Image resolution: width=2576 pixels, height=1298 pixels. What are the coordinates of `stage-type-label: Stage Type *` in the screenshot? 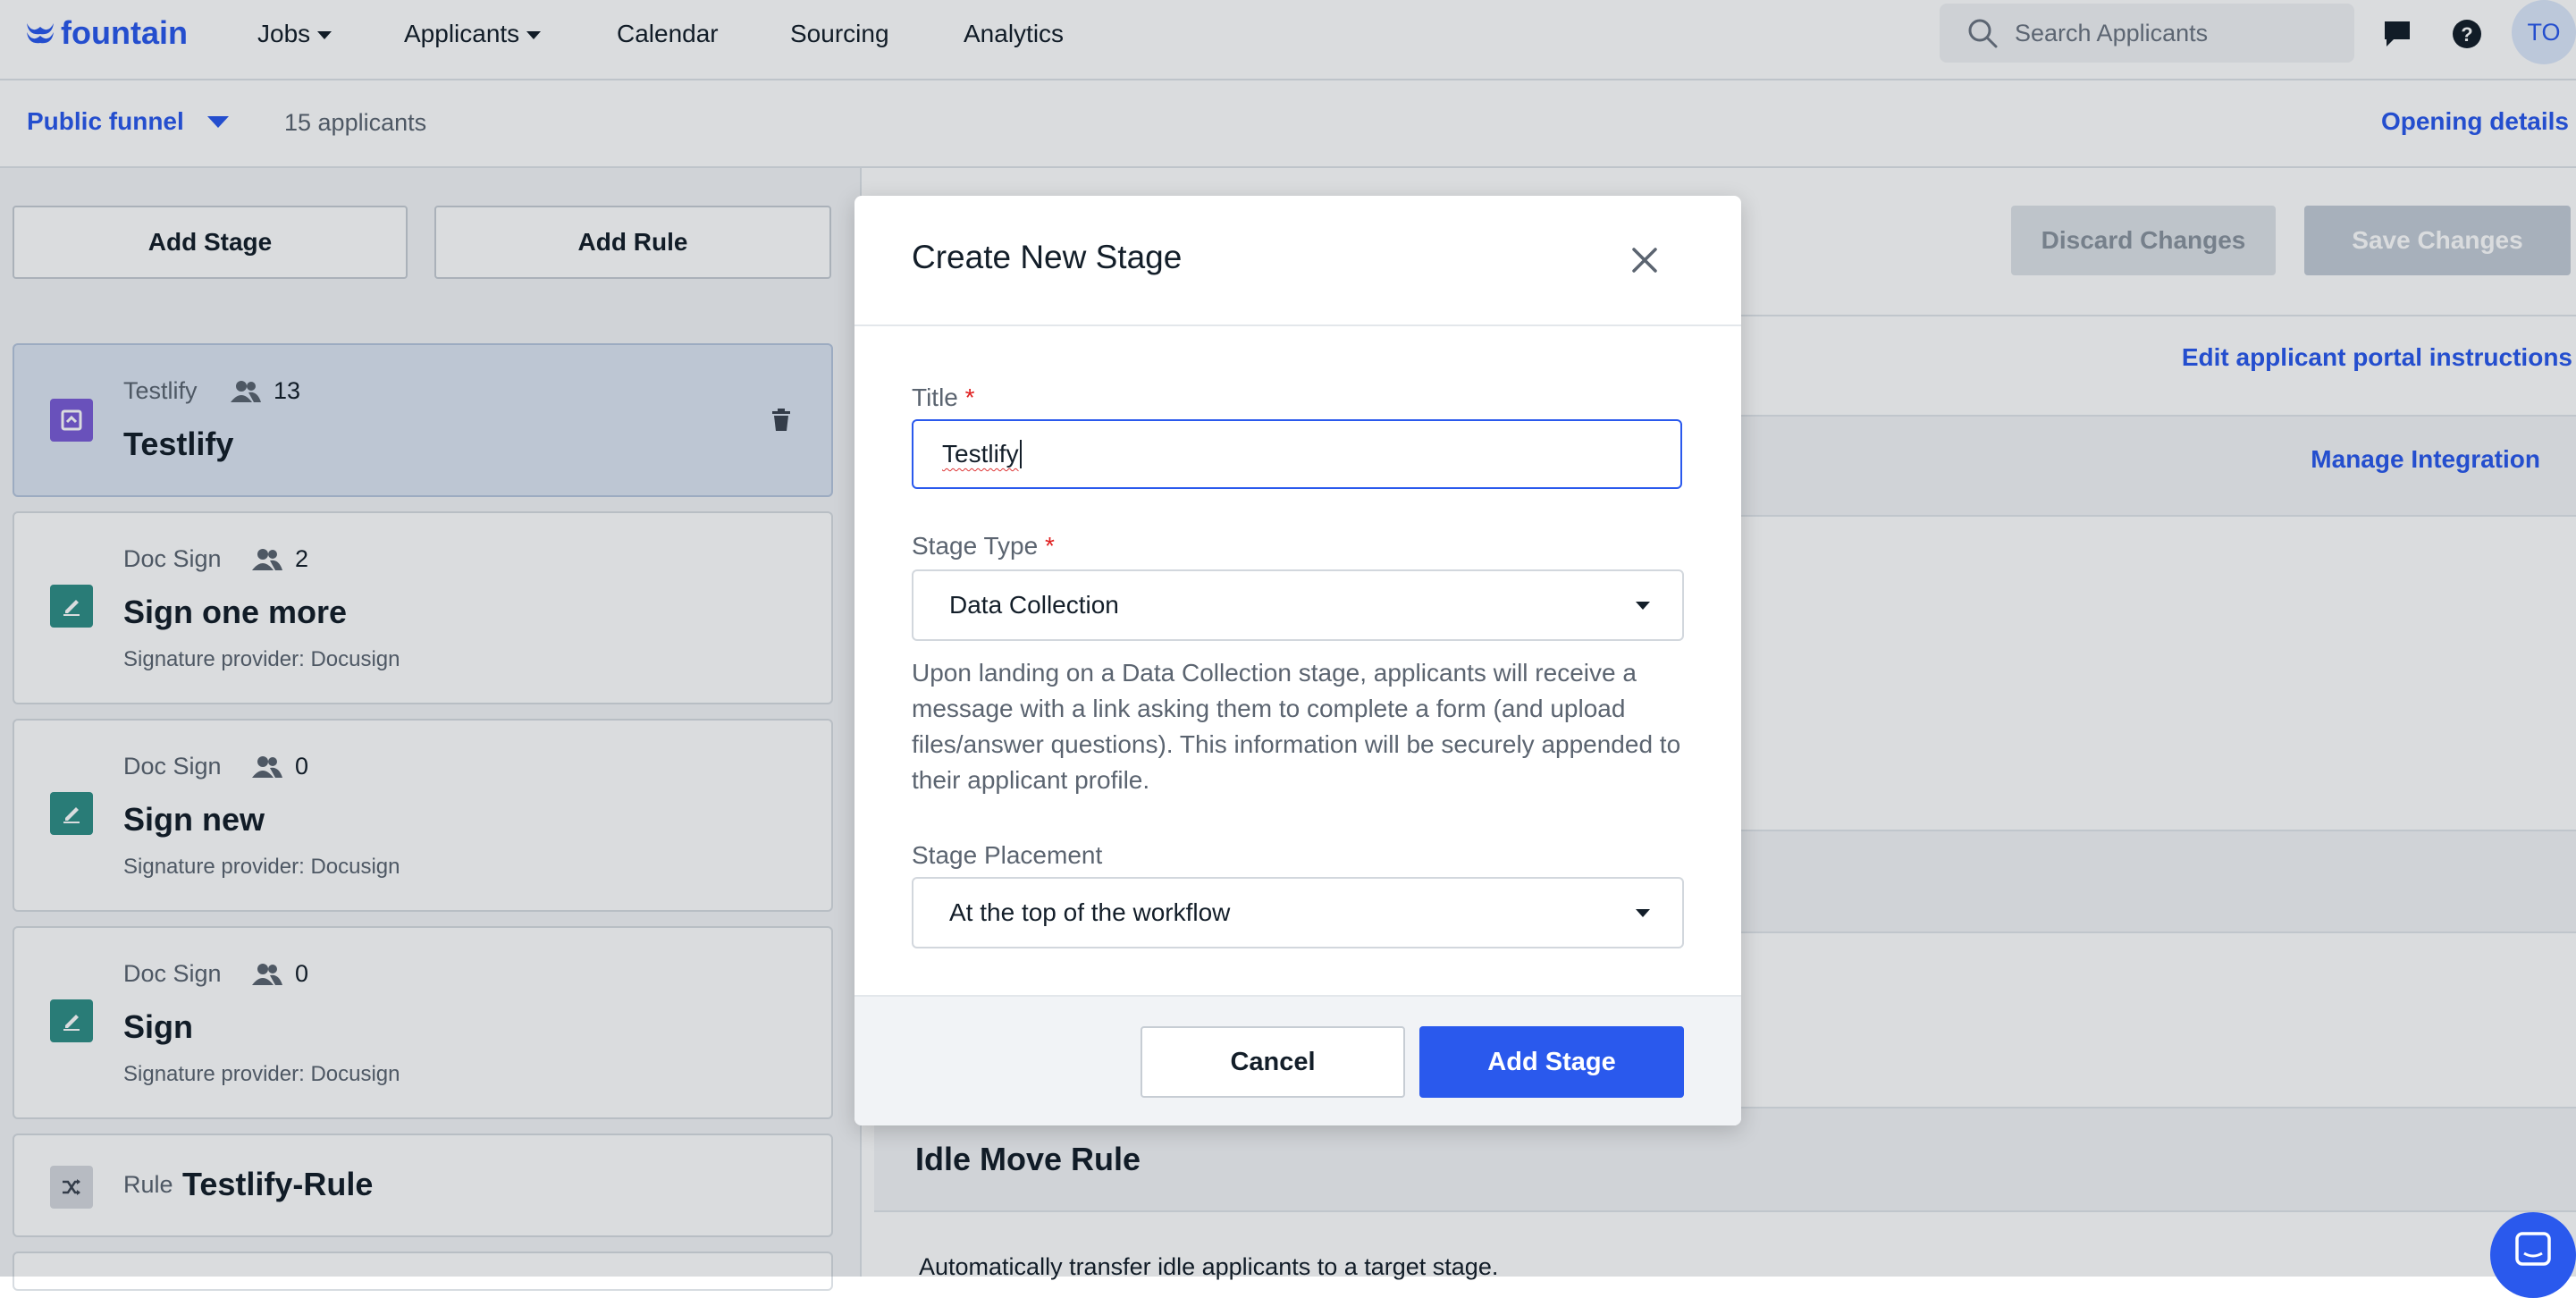 It's located at (984, 546).